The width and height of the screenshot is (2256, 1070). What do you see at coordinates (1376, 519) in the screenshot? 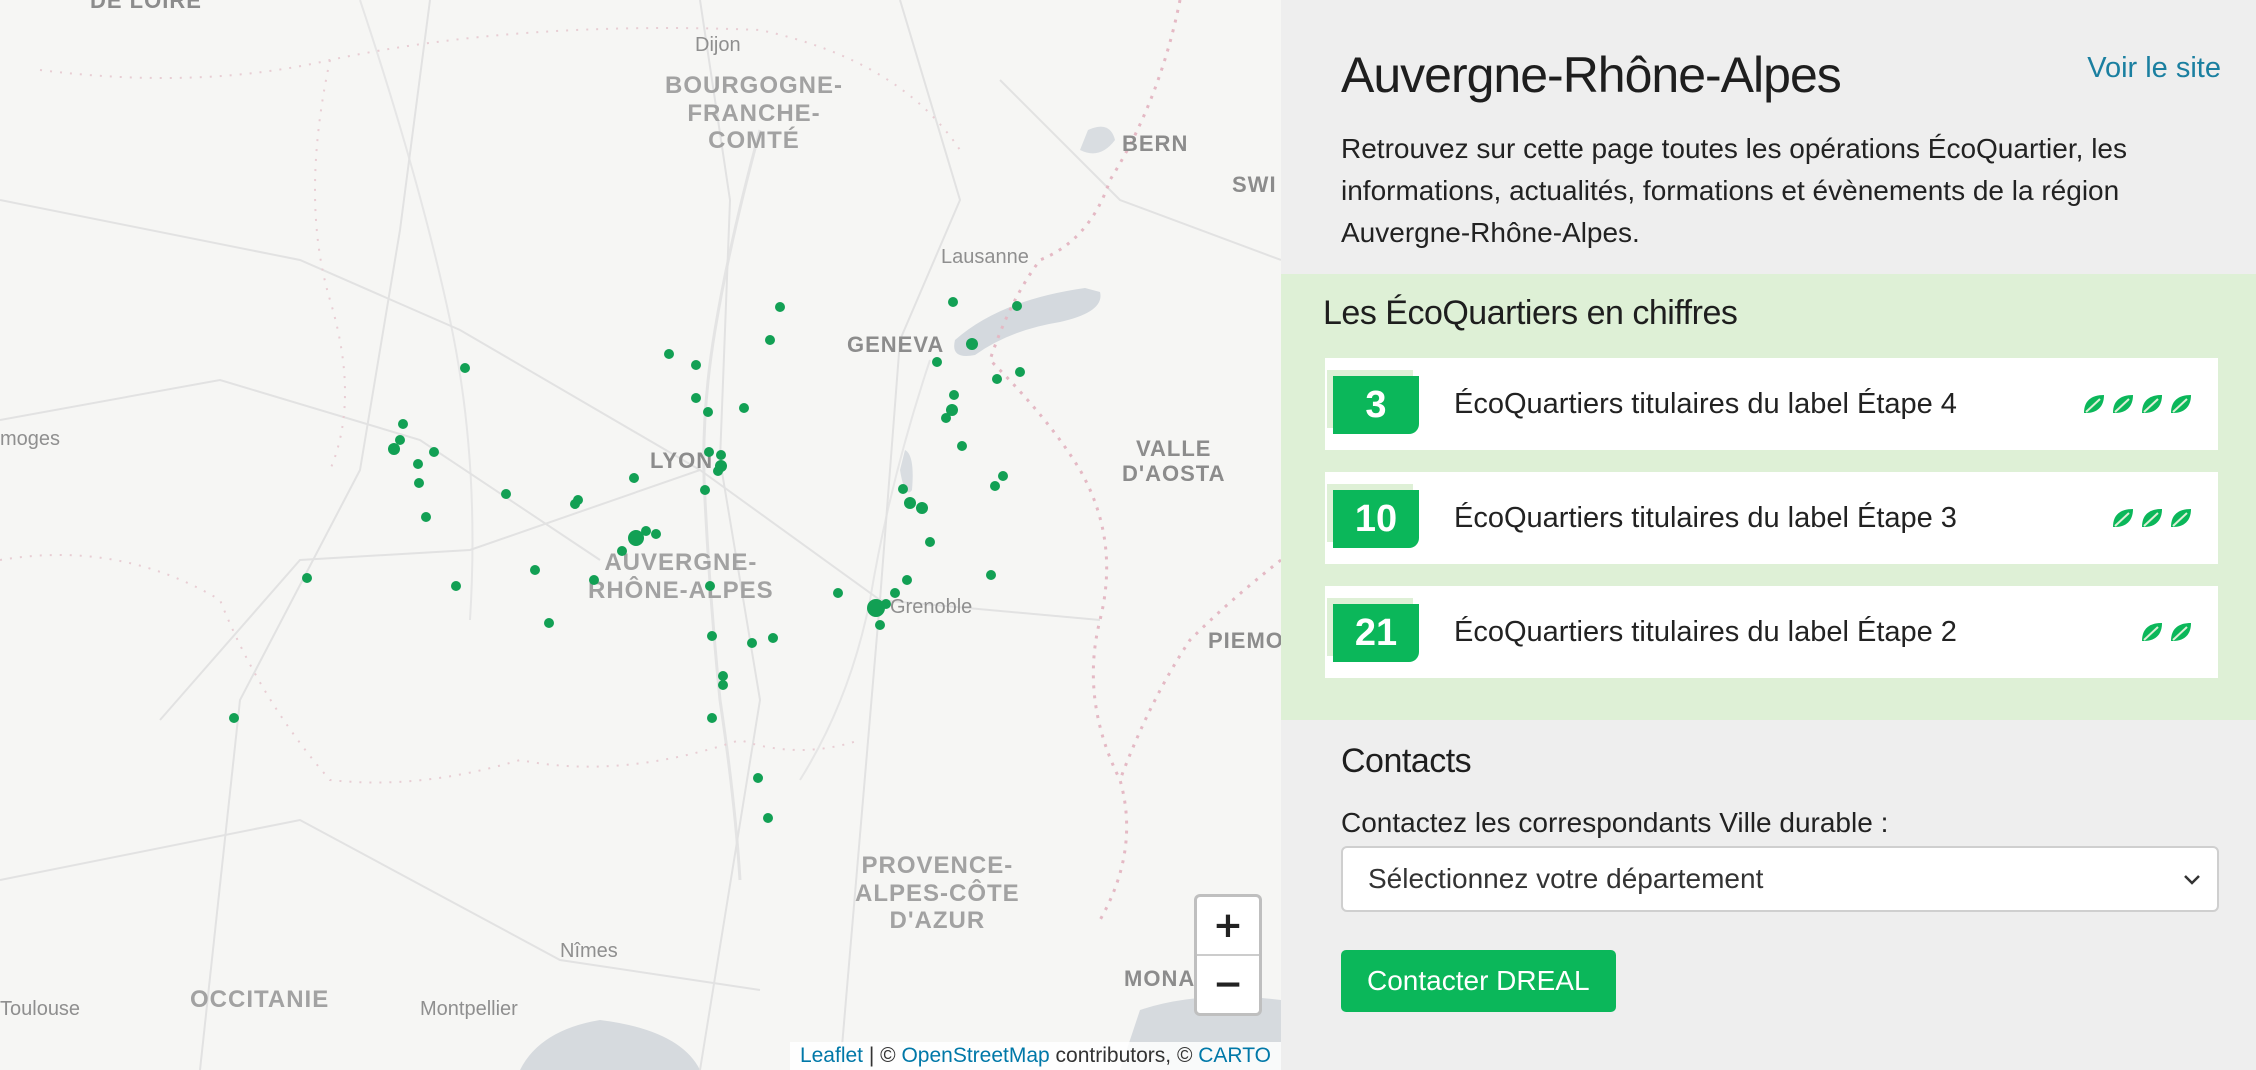
I see `stat-count: 10` at bounding box center [1376, 519].